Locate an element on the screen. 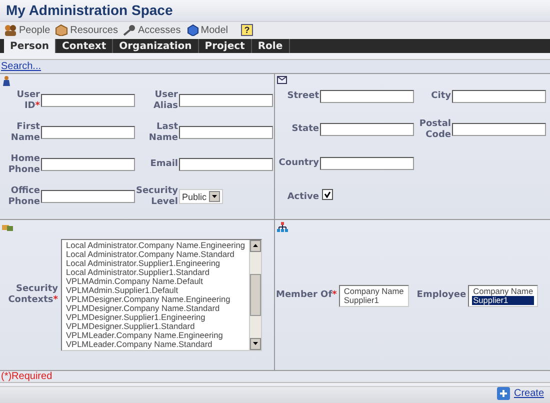  list-option: VPLMDesigner.Company Name.Engineering is located at coordinates (155, 299).